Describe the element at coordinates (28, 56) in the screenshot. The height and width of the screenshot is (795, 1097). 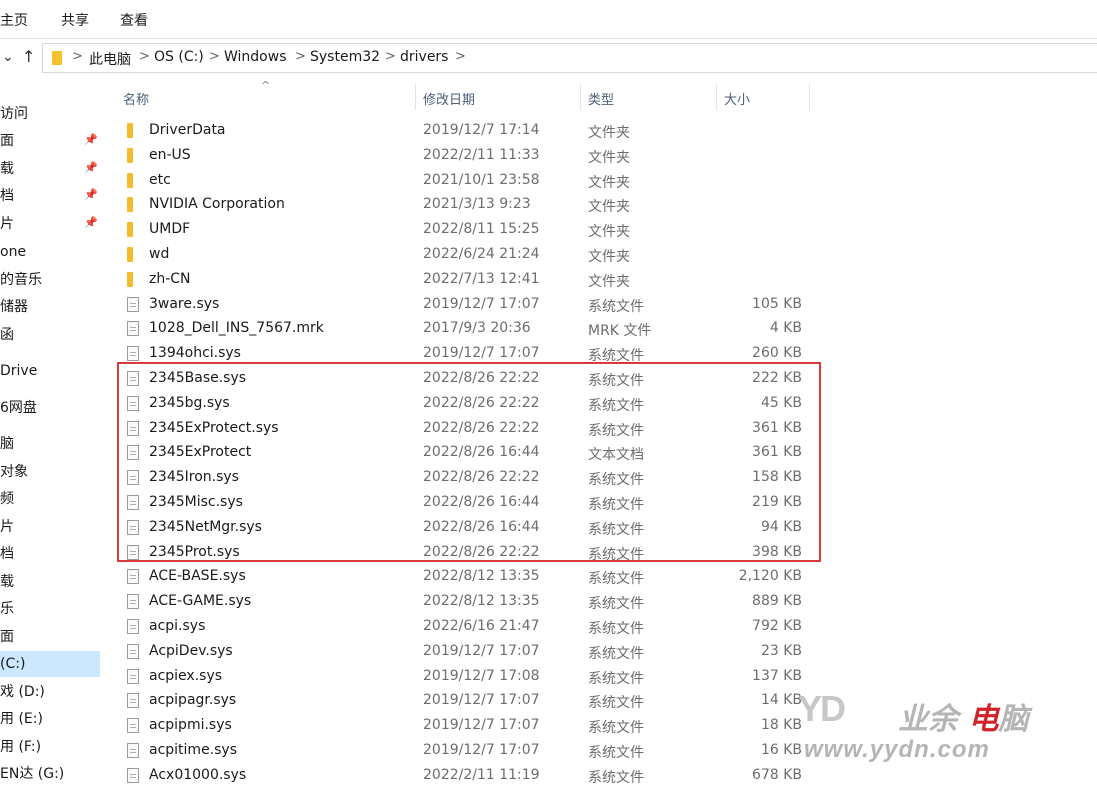
I see `up-arrow-icon: ↑` at that location.